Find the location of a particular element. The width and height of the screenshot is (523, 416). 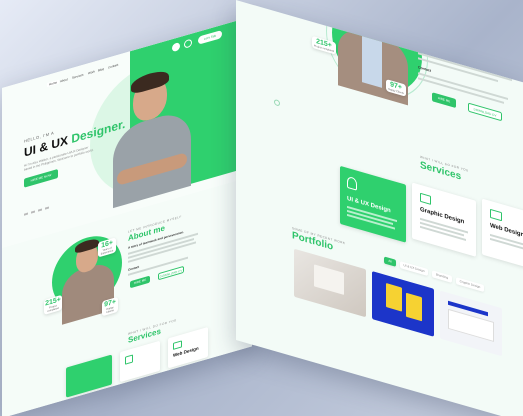

nav-item-about: About is located at coordinates (64, 80).